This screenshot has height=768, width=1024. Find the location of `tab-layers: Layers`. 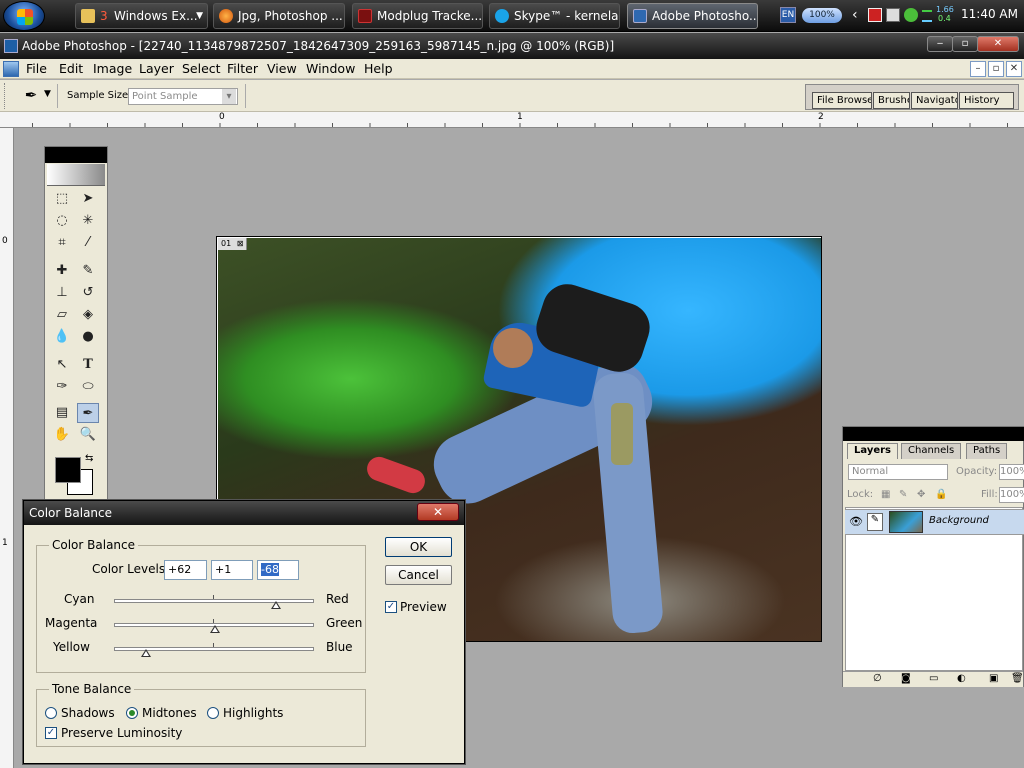

tab-layers: Layers is located at coordinates (872, 451).